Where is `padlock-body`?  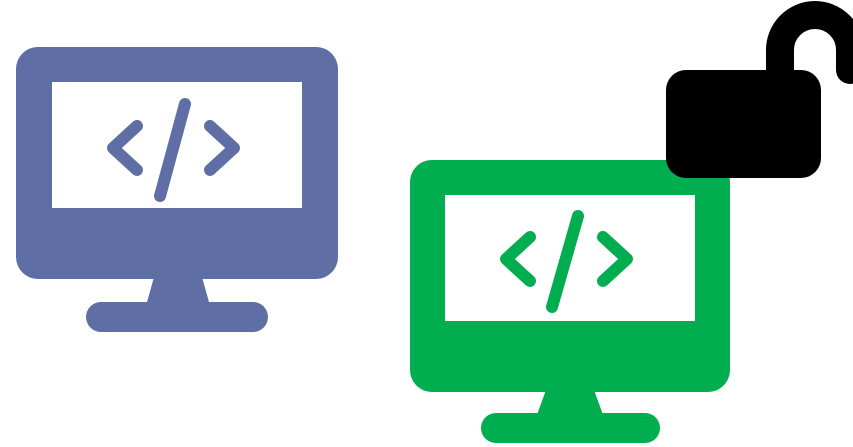 padlock-body is located at coordinates (743, 124).